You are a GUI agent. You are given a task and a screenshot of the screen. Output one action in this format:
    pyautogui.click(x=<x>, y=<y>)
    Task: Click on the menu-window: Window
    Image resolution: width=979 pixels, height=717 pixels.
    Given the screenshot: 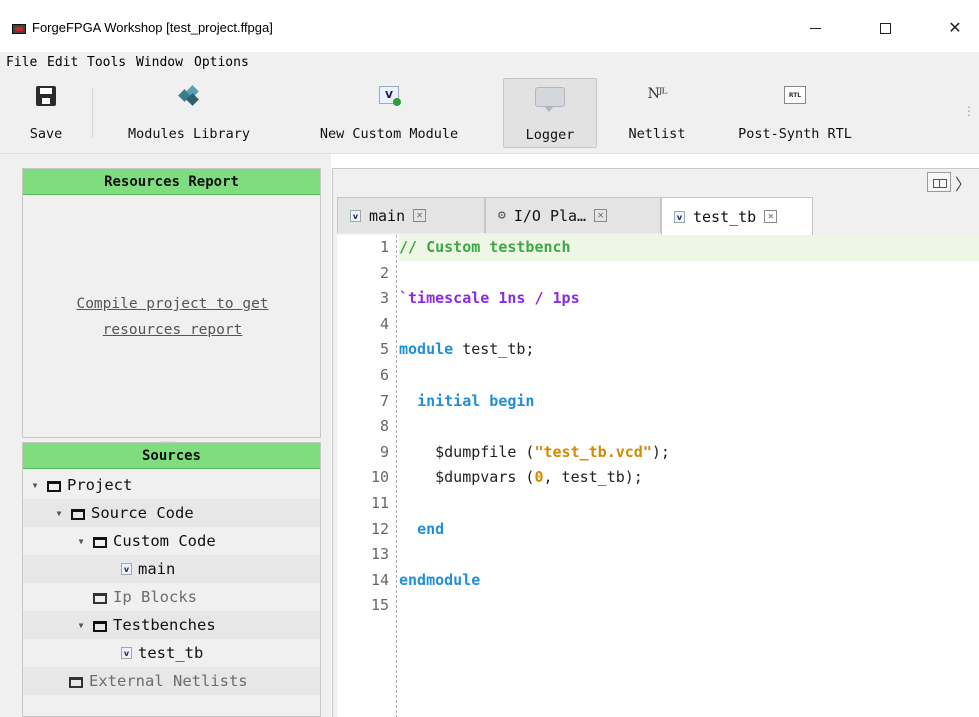 What is the action you would take?
    pyautogui.click(x=159, y=62)
    